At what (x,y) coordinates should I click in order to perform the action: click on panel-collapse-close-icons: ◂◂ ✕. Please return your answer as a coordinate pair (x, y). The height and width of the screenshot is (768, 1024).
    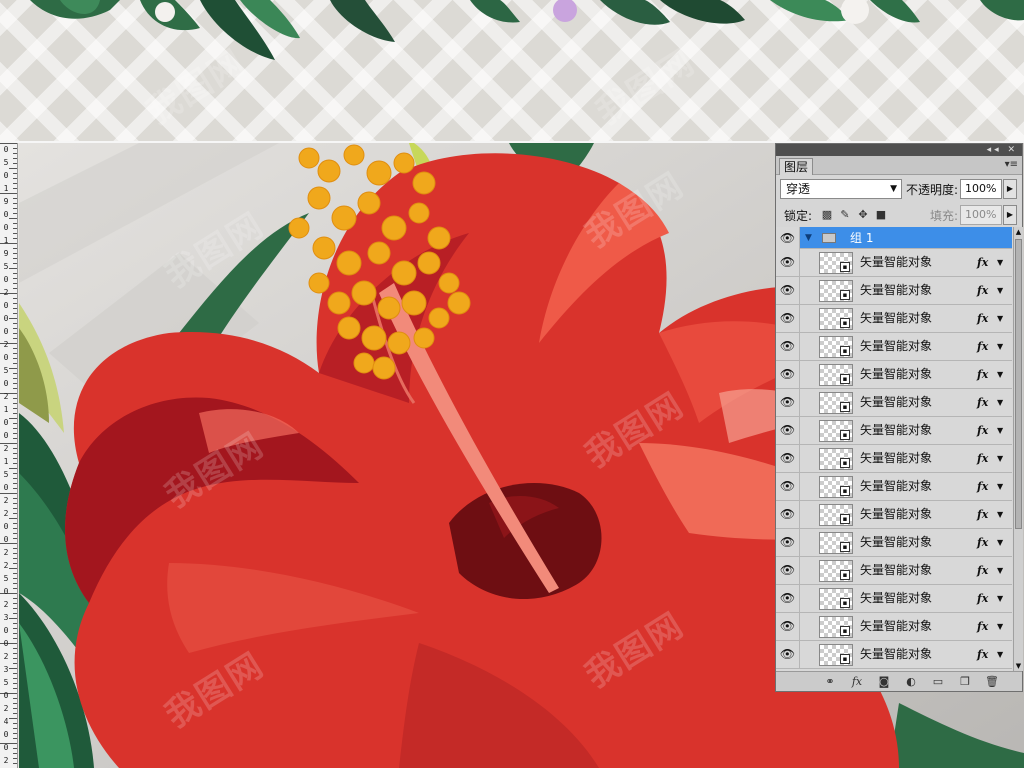
    Looking at the image, I should click on (1002, 150).